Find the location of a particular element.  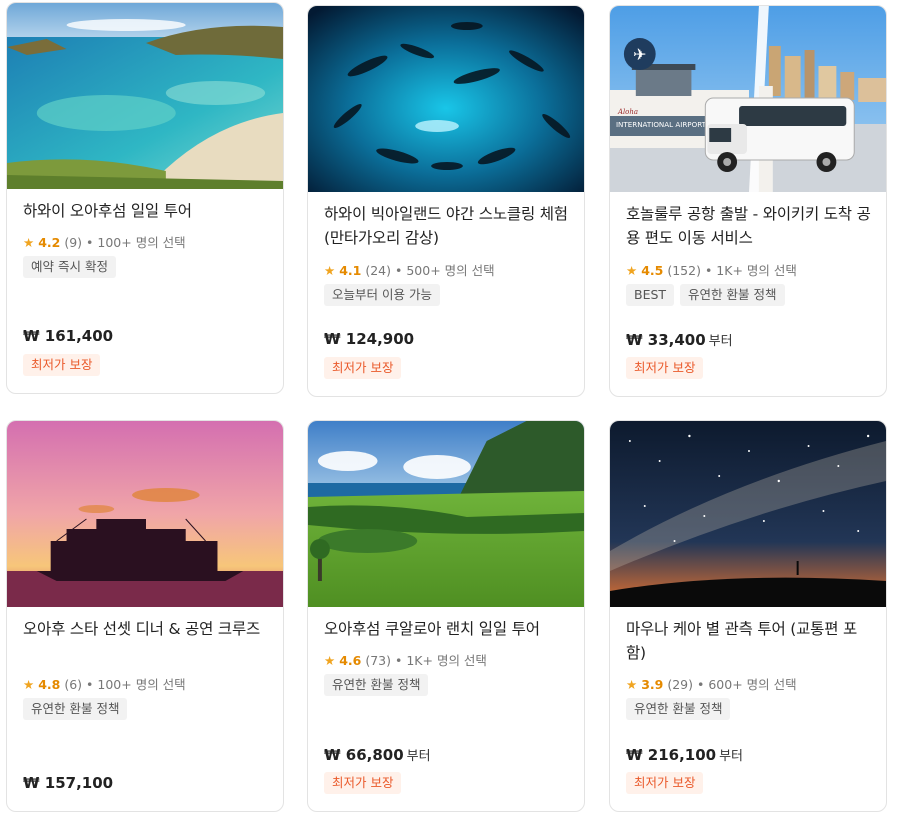

price: ₩ 157,100 is located at coordinates (69, 783).